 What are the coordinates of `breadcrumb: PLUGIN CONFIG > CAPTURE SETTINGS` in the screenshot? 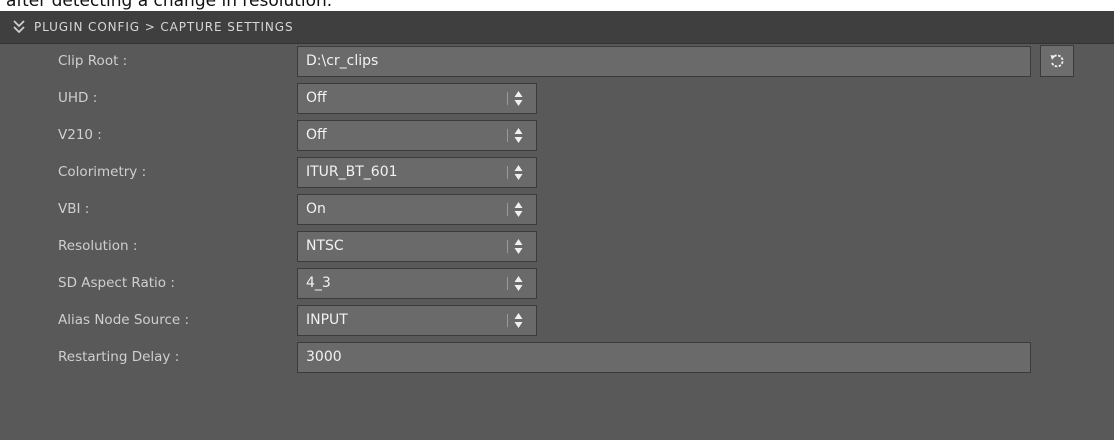 It's located at (164, 27).